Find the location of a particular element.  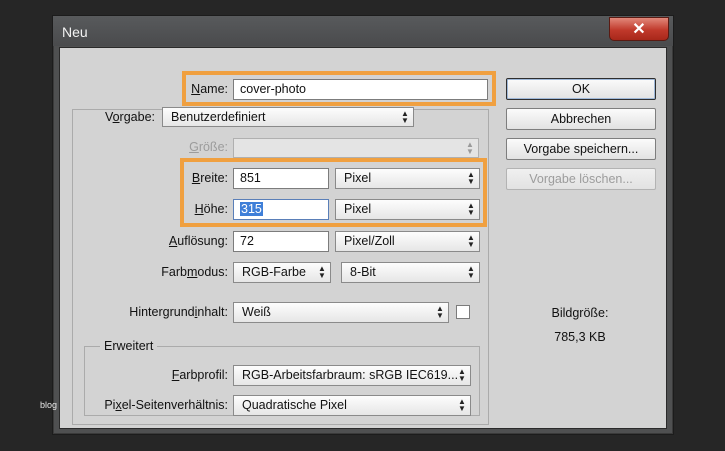

image-size-value: 785,3 KB is located at coordinates (580, 337).